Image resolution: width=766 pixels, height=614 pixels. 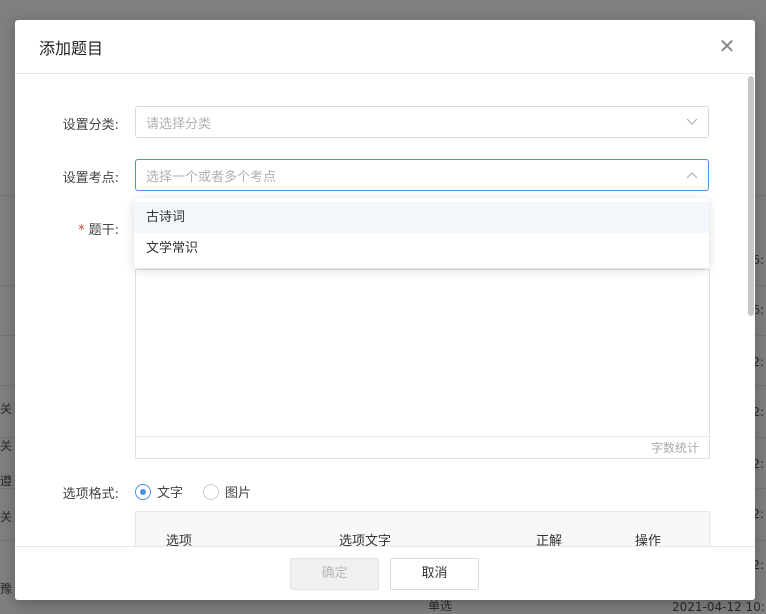 I want to click on stem-label-text: 题干:, so click(x=103, y=230).